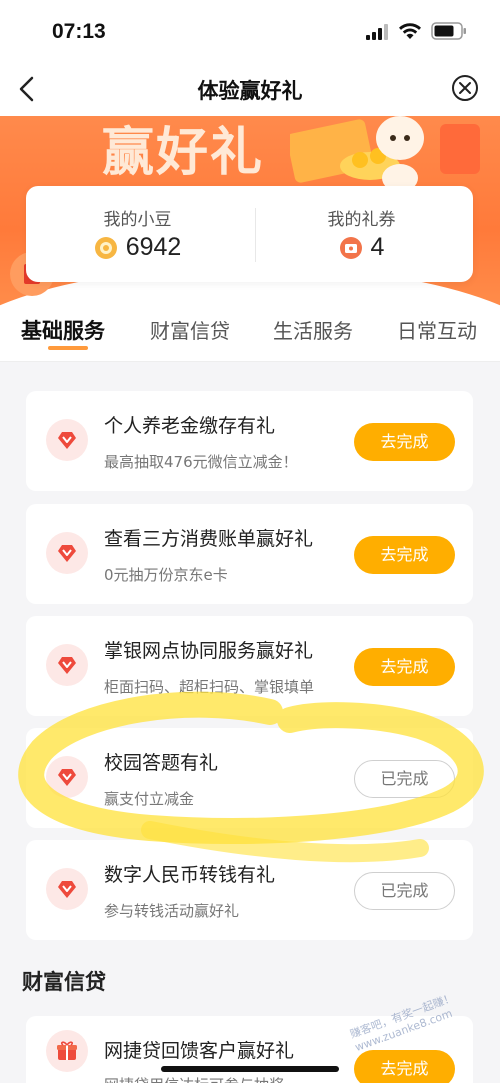 The height and width of the screenshot is (1083, 500). Describe the element at coordinates (68, 348) in the screenshot. I see `tab-indicator` at that location.